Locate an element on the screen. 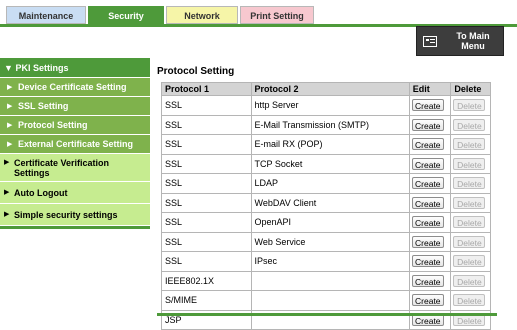 This screenshot has height=330, width=517. table-row: SSL WebDAV Client Create Delete is located at coordinates (326, 202).